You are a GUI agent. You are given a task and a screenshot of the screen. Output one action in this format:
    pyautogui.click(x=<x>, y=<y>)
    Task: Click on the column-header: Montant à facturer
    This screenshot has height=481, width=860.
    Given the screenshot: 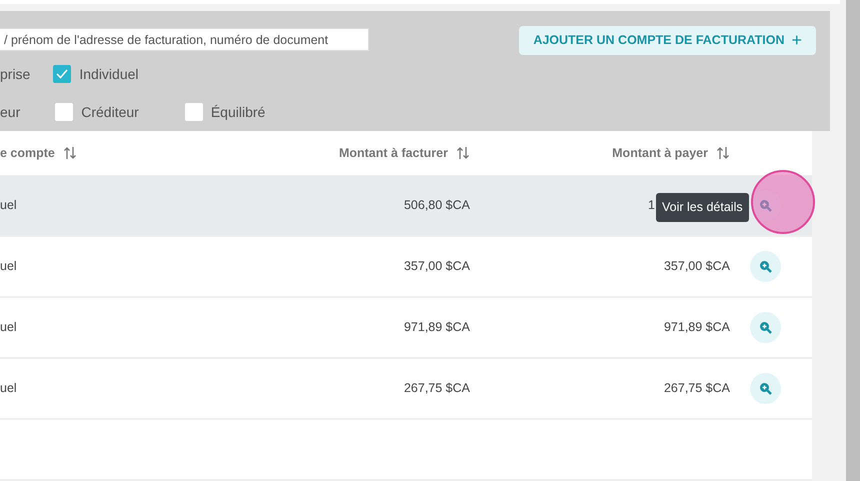 What is the action you would take?
    pyautogui.click(x=393, y=153)
    